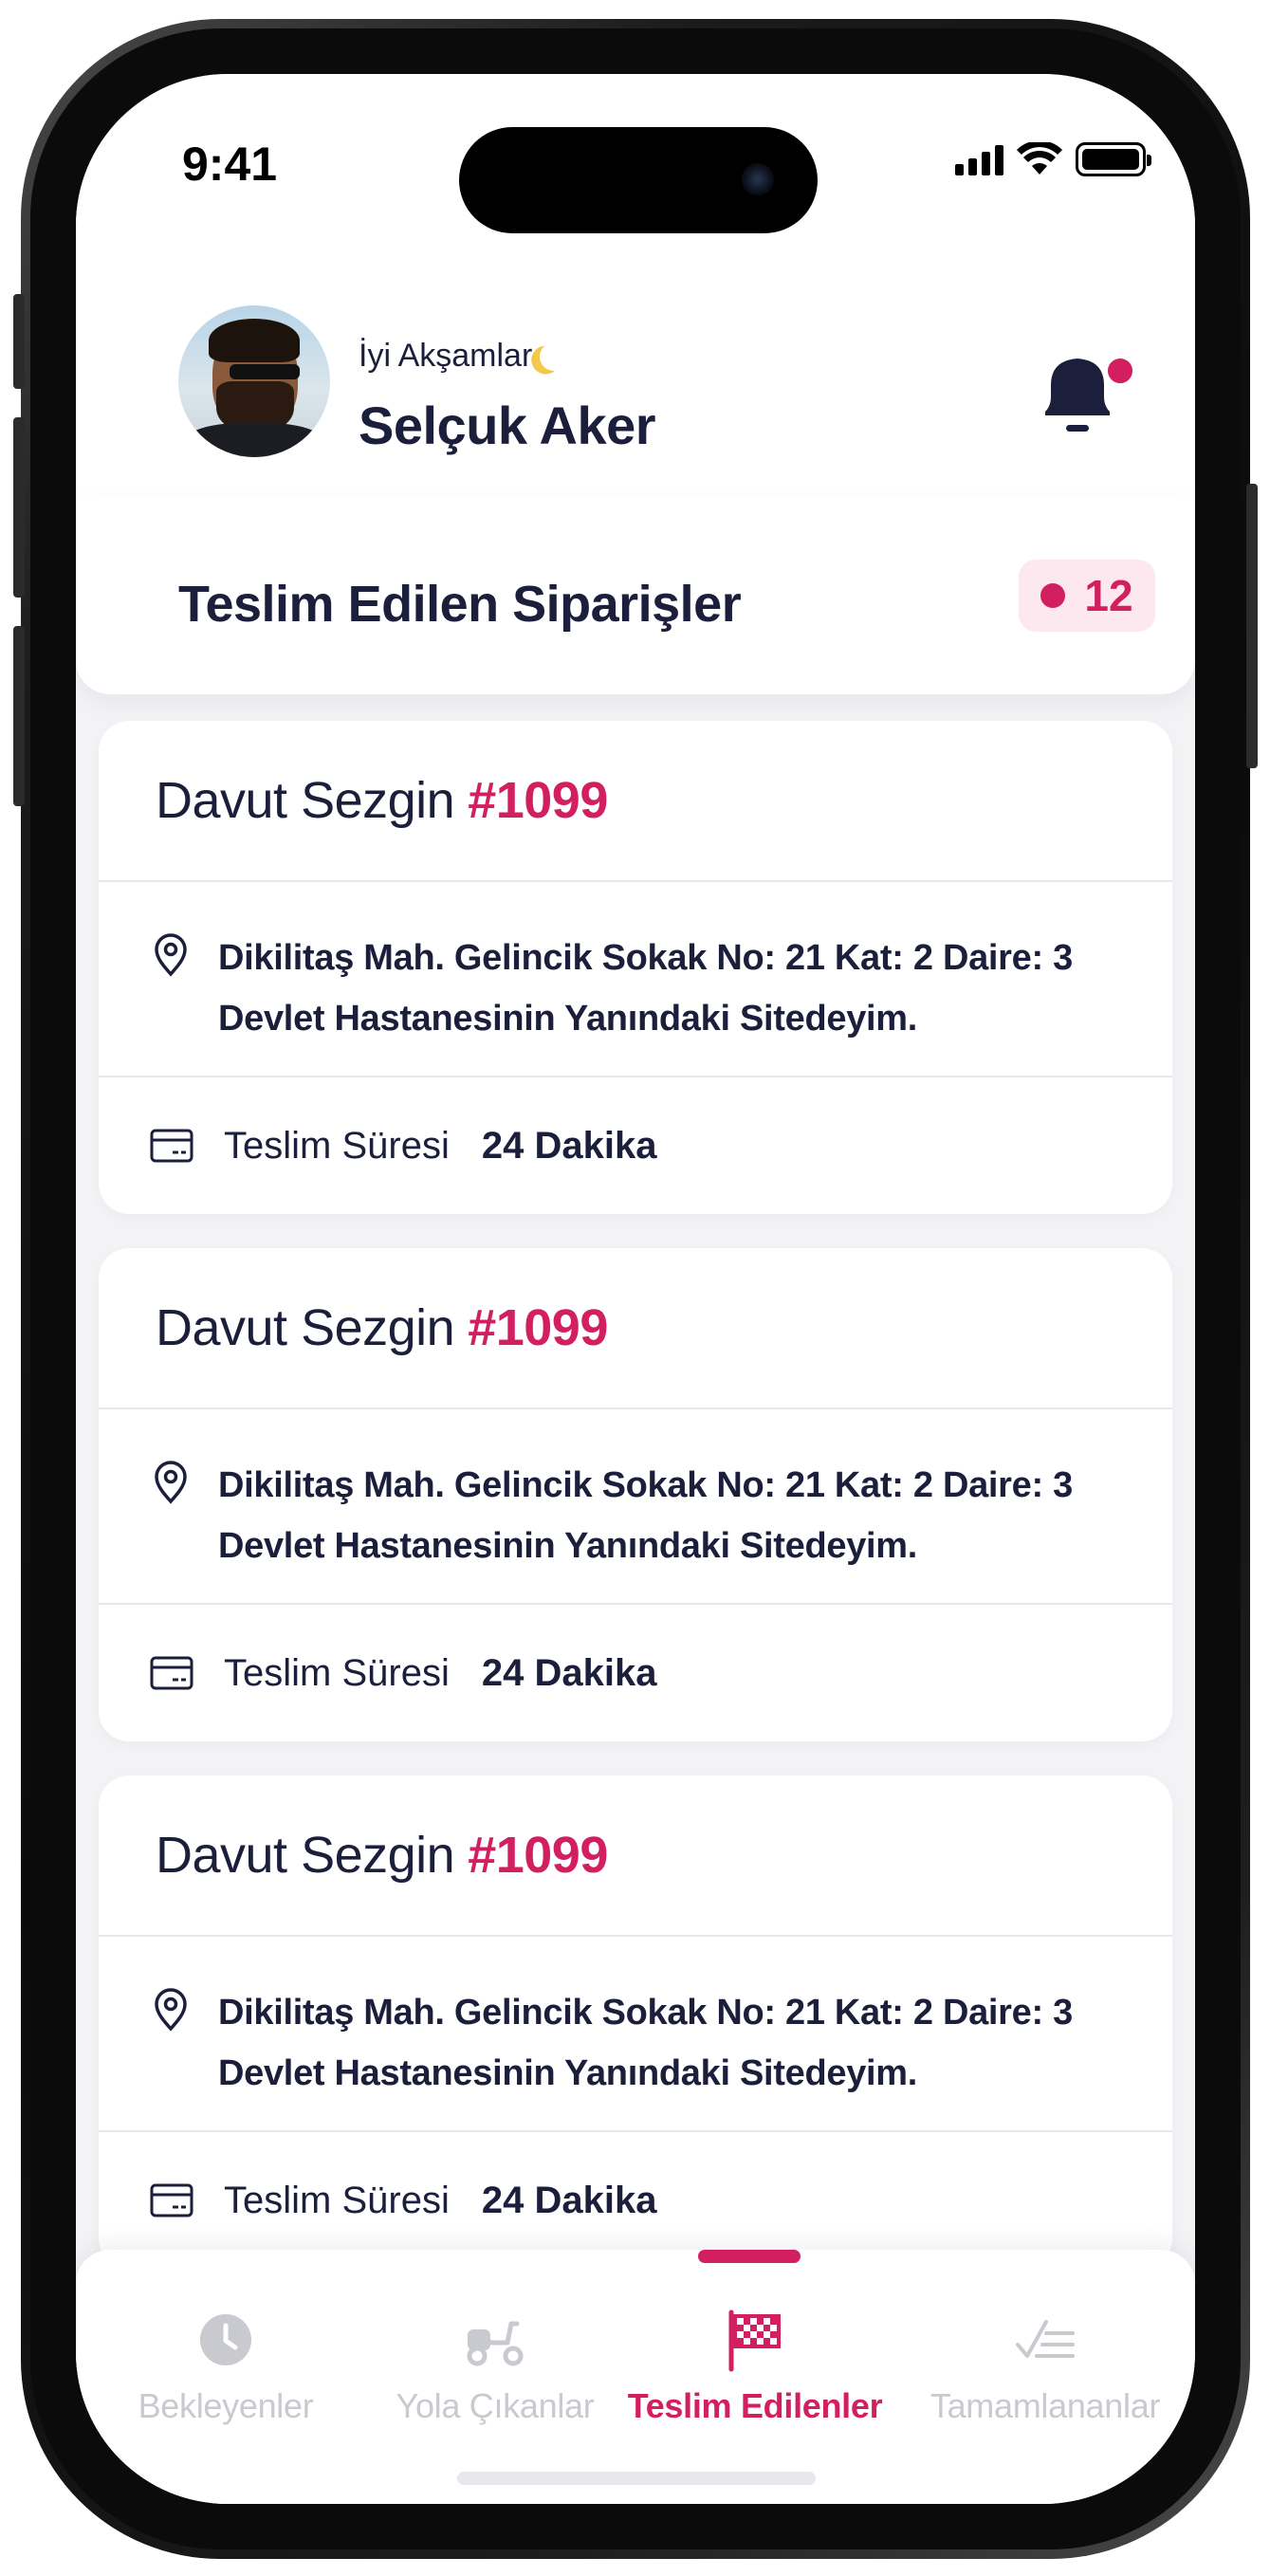 The width and height of the screenshot is (1270, 2576). I want to click on active-tab-indicator, so click(749, 2256).